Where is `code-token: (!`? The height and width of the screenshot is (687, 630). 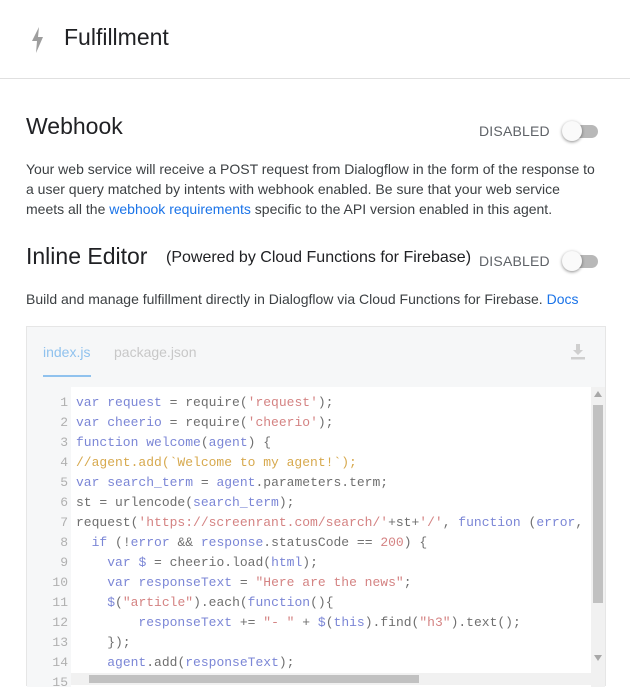 code-token: (! is located at coordinates (123, 542).